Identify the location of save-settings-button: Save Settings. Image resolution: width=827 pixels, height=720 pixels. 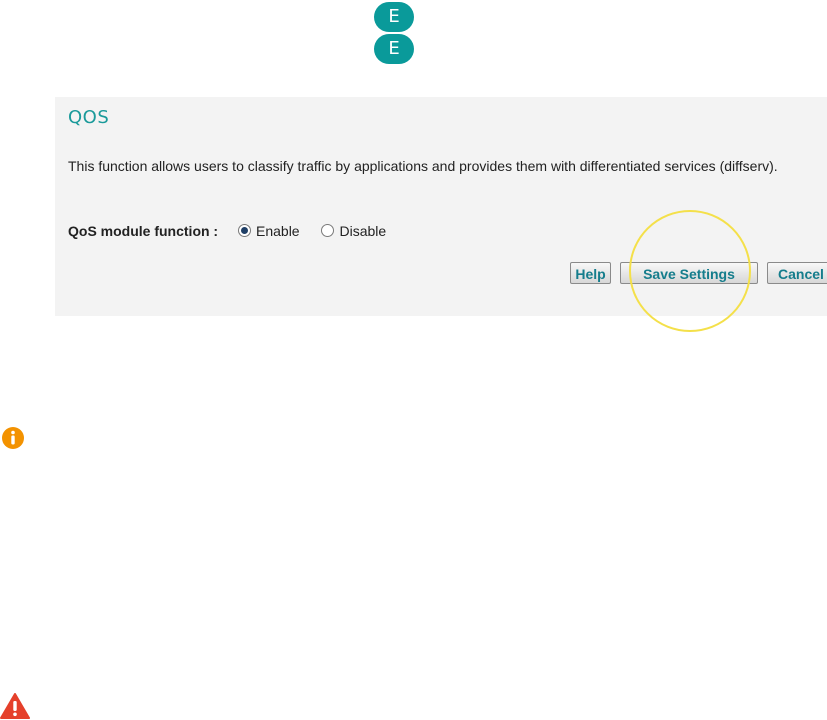
(689, 273).